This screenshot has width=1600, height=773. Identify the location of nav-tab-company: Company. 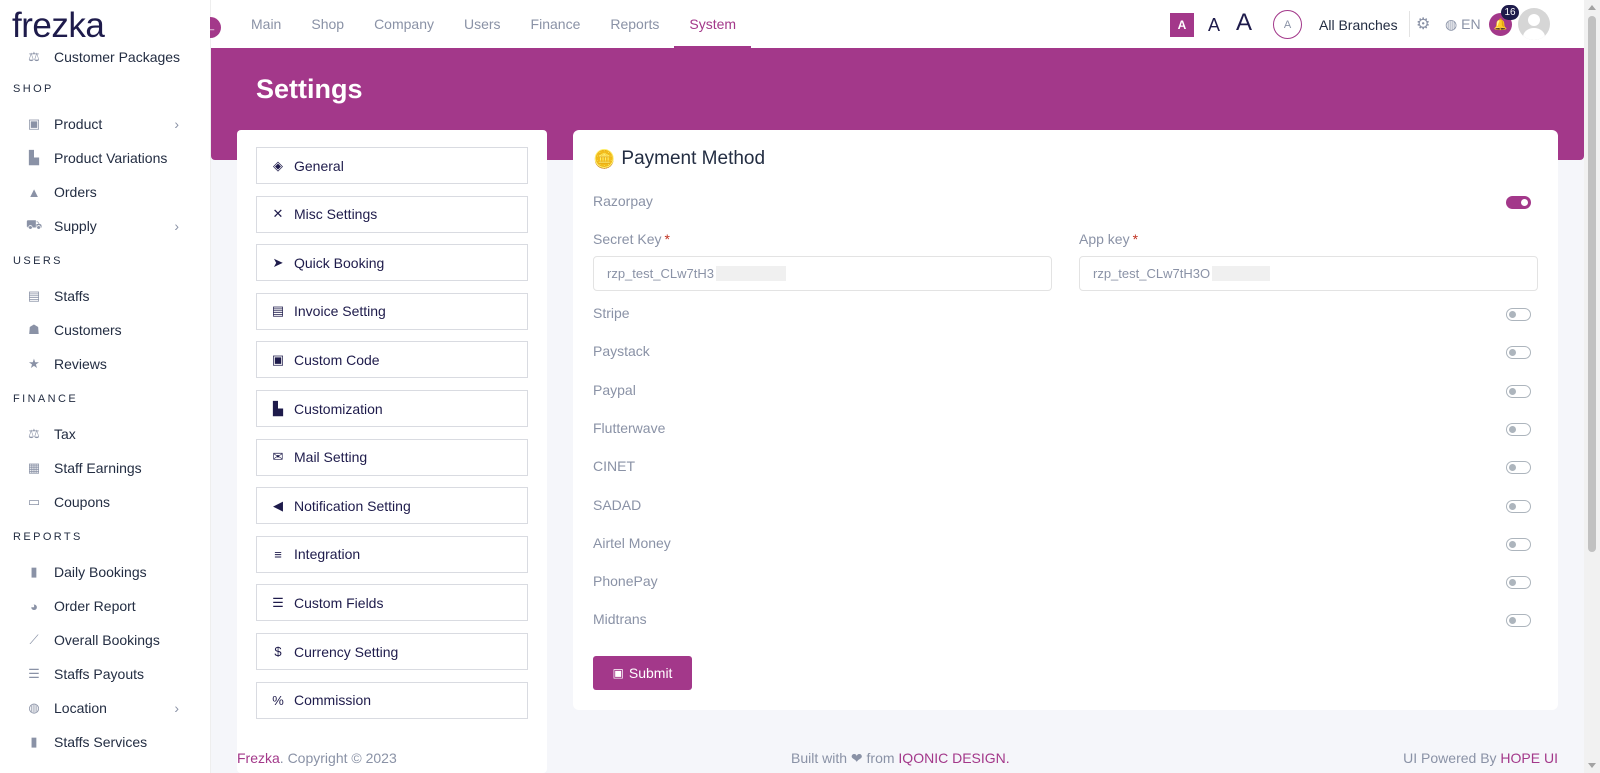
(404, 24).